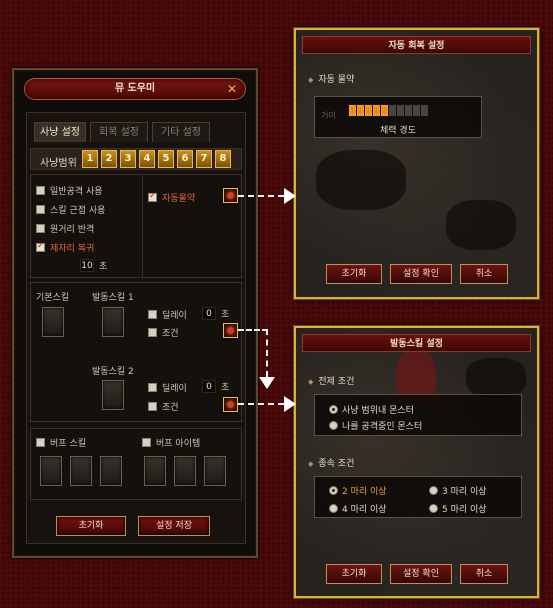 This screenshot has width=553, height=608. I want to click on save-settings-button: 설정 저장, so click(174, 526).